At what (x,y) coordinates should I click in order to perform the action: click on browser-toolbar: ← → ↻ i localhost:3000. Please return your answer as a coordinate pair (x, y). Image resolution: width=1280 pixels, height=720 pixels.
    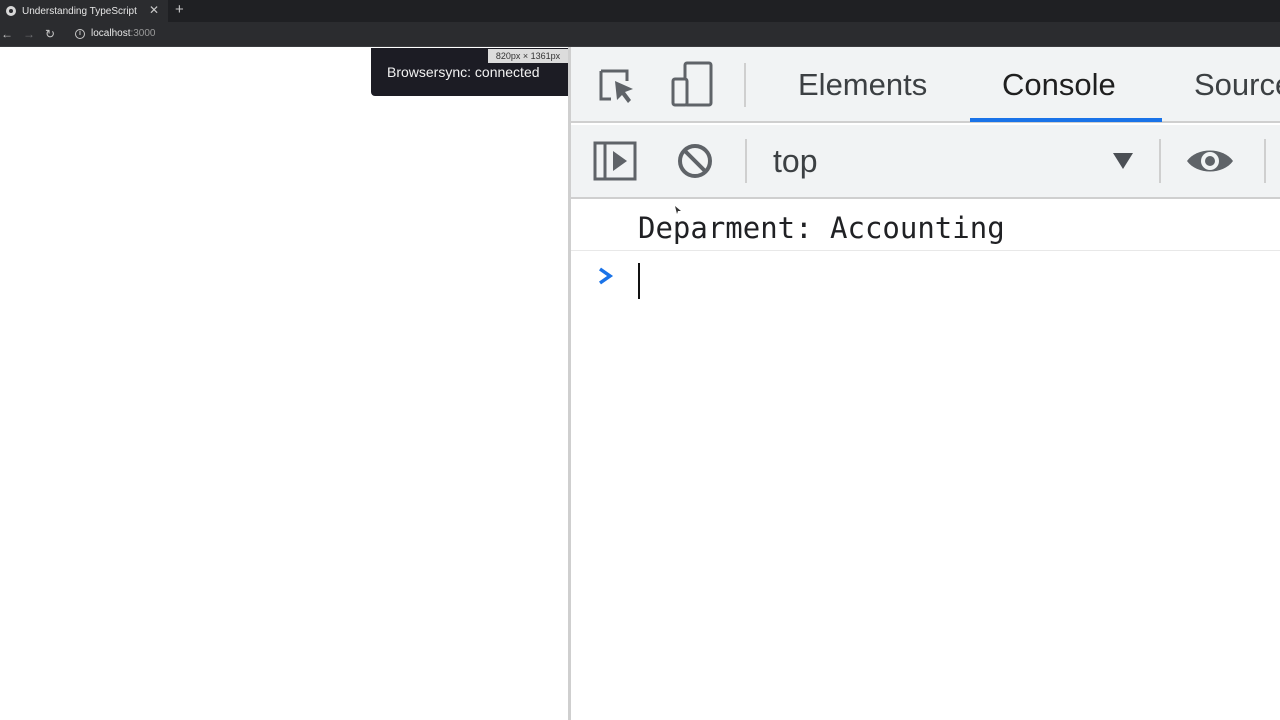
    Looking at the image, I should click on (640, 34).